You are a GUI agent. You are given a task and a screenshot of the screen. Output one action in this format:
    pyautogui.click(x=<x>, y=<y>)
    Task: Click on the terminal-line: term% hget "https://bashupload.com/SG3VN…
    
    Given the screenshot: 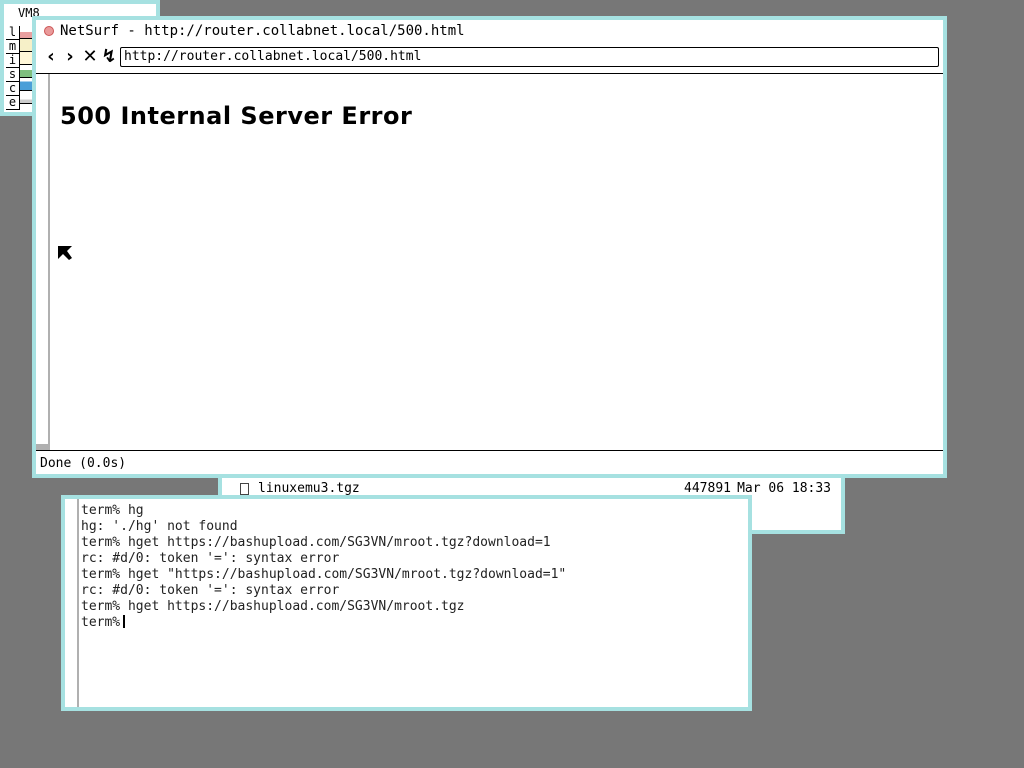 What is the action you would take?
    pyautogui.click(x=324, y=574)
    